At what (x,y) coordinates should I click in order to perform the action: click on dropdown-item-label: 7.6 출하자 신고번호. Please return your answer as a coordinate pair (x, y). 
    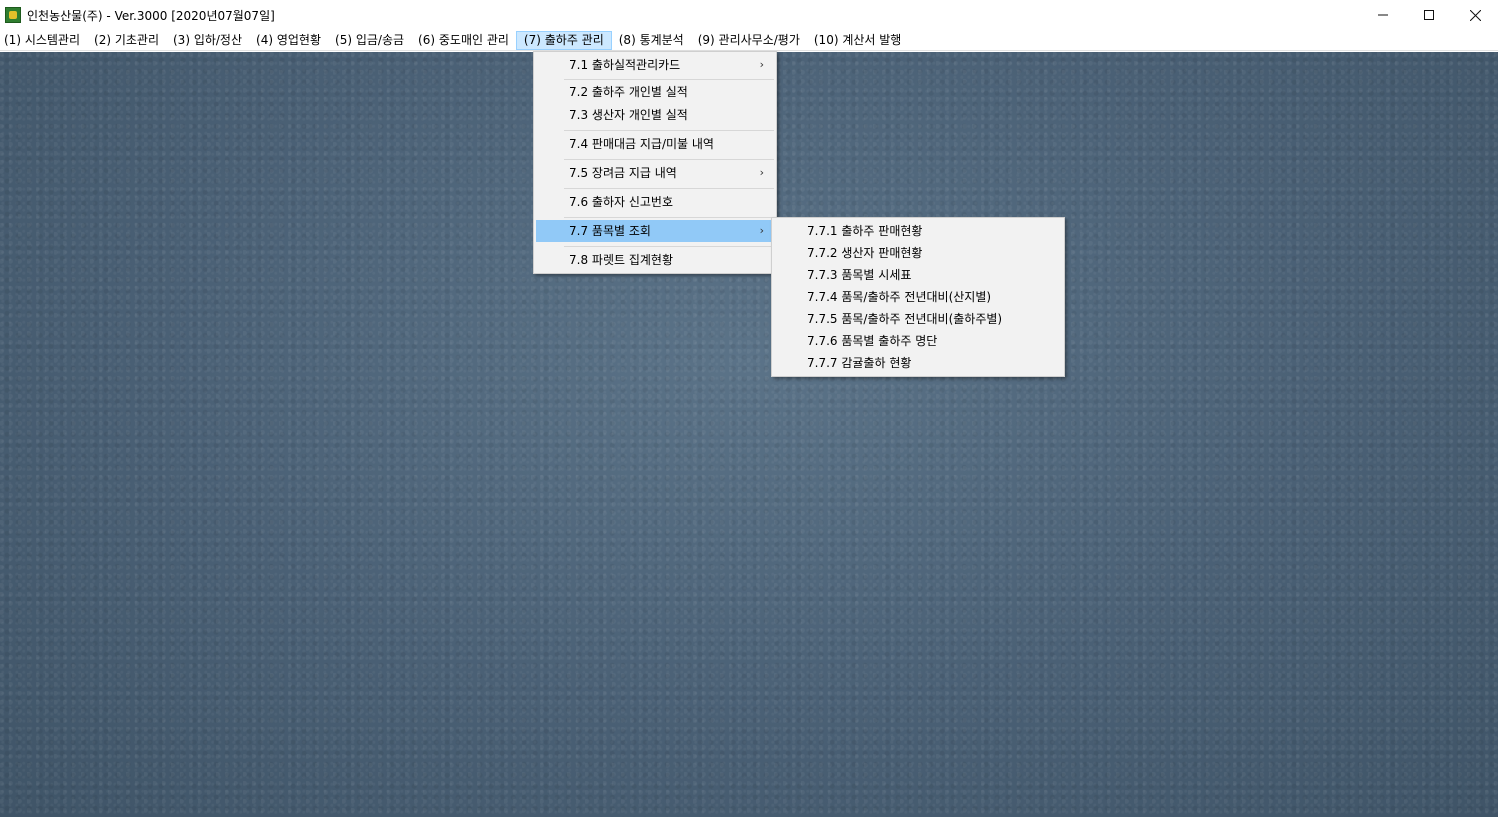
    Looking at the image, I should click on (621, 202).